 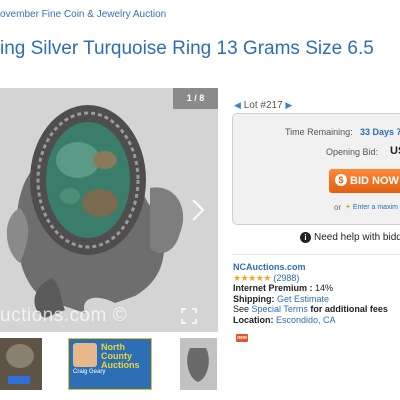 I want to click on breadcrumb-auction-link: ovember Fine Coin & Jewelry Auction, so click(x=83, y=14).